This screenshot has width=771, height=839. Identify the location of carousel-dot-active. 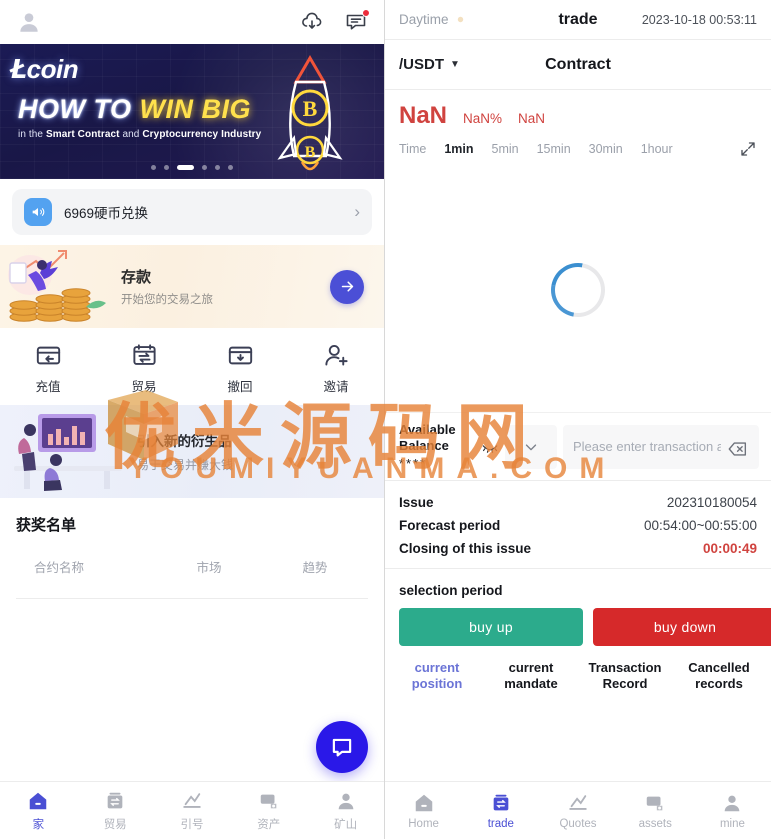
(185, 167).